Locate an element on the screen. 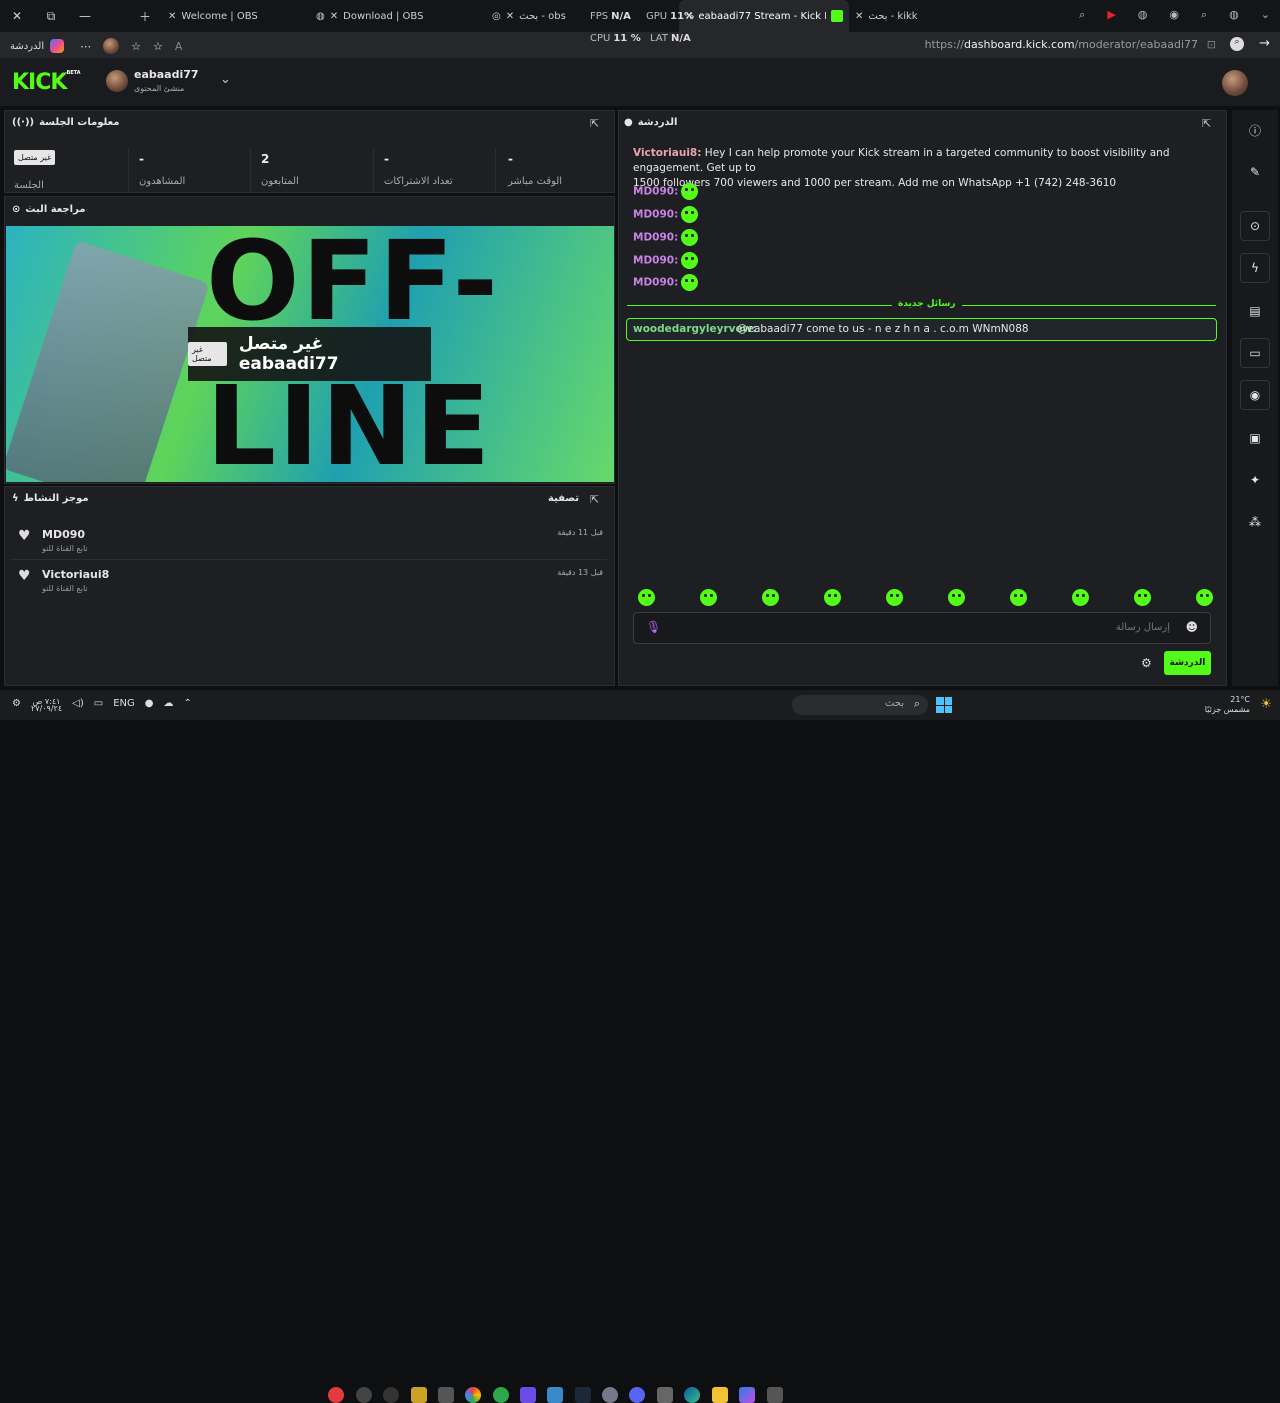 This screenshot has width=1280, height=1403. user-avatar is located at coordinates (1235, 83).